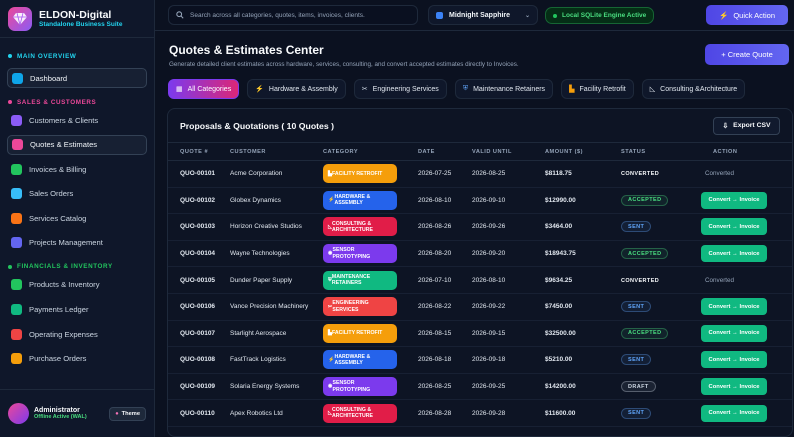  I want to click on sidebar-item-invoices: Invoices & Billing, so click(77, 169).